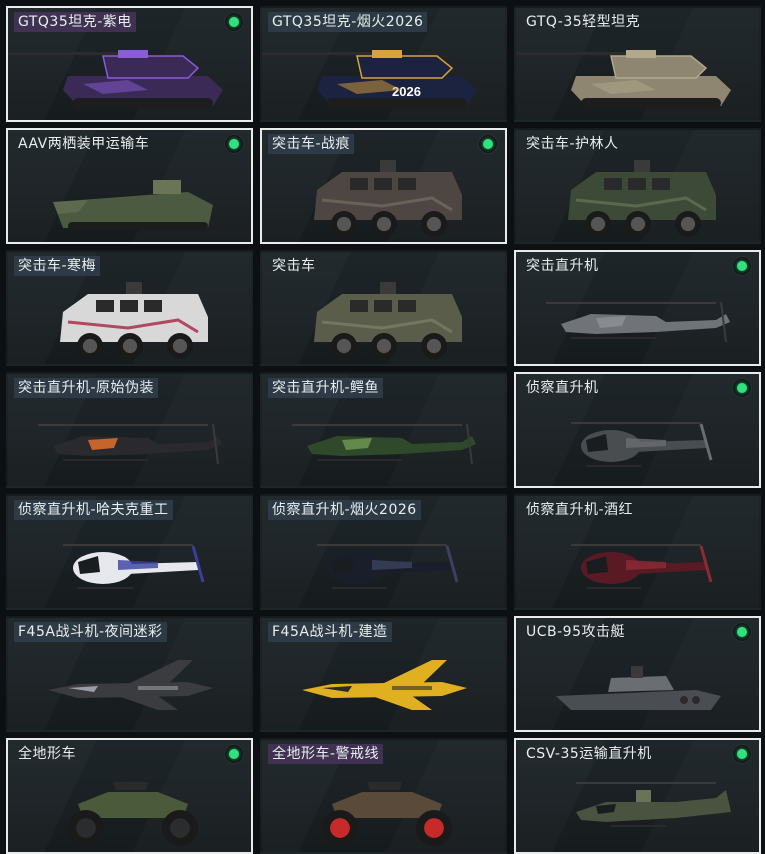  What do you see at coordinates (93, 510) in the screenshot?
I see `vehicle-name: 侦察直升机-哈夫克重工` at bounding box center [93, 510].